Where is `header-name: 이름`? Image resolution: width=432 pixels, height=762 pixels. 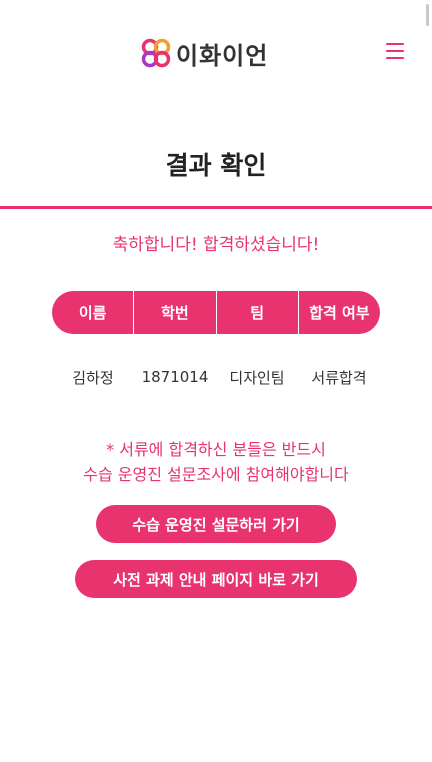 header-name: 이름 is located at coordinates (93, 312).